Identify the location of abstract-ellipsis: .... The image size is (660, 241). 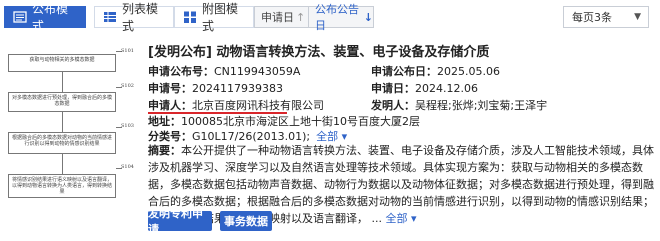
(377, 218).